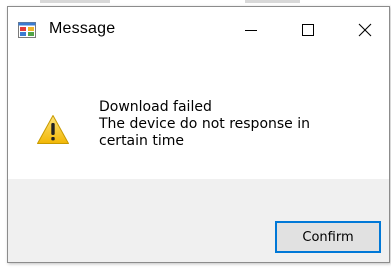 The image size is (391, 268). I want to click on close-button, so click(365, 30).